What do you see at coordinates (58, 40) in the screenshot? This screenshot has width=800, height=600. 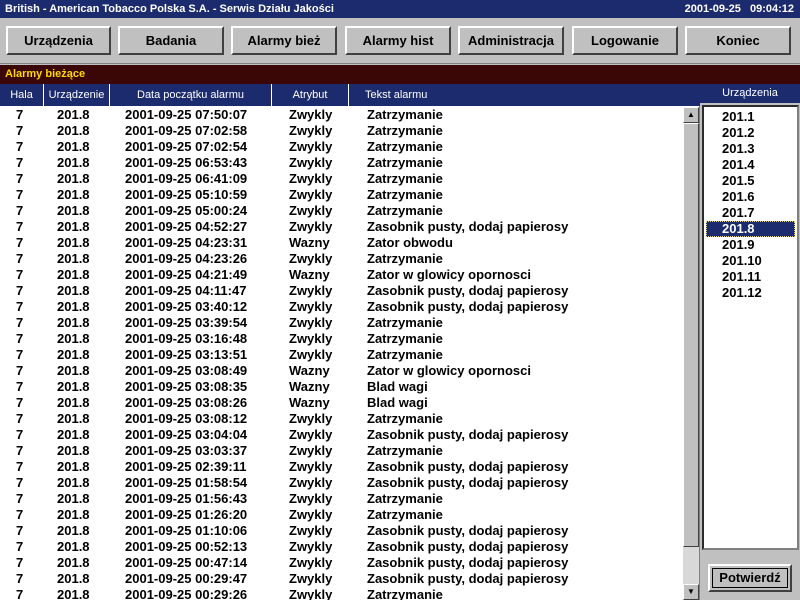 I see `devices-button: Urządzenia` at bounding box center [58, 40].